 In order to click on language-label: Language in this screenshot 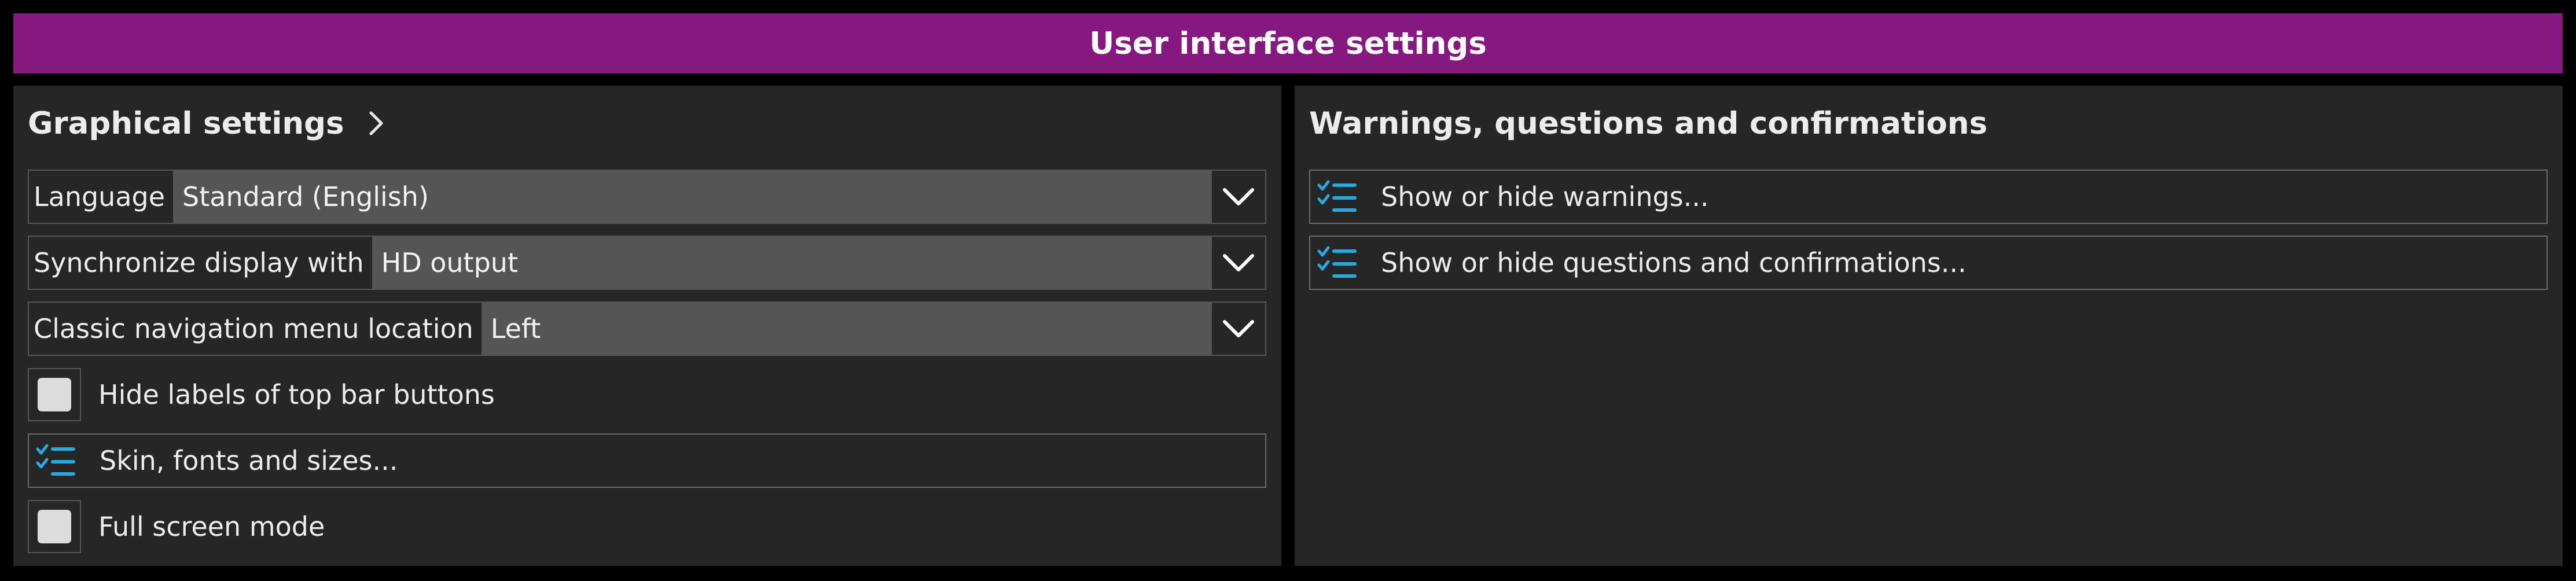, I will do `click(100, 197)`.